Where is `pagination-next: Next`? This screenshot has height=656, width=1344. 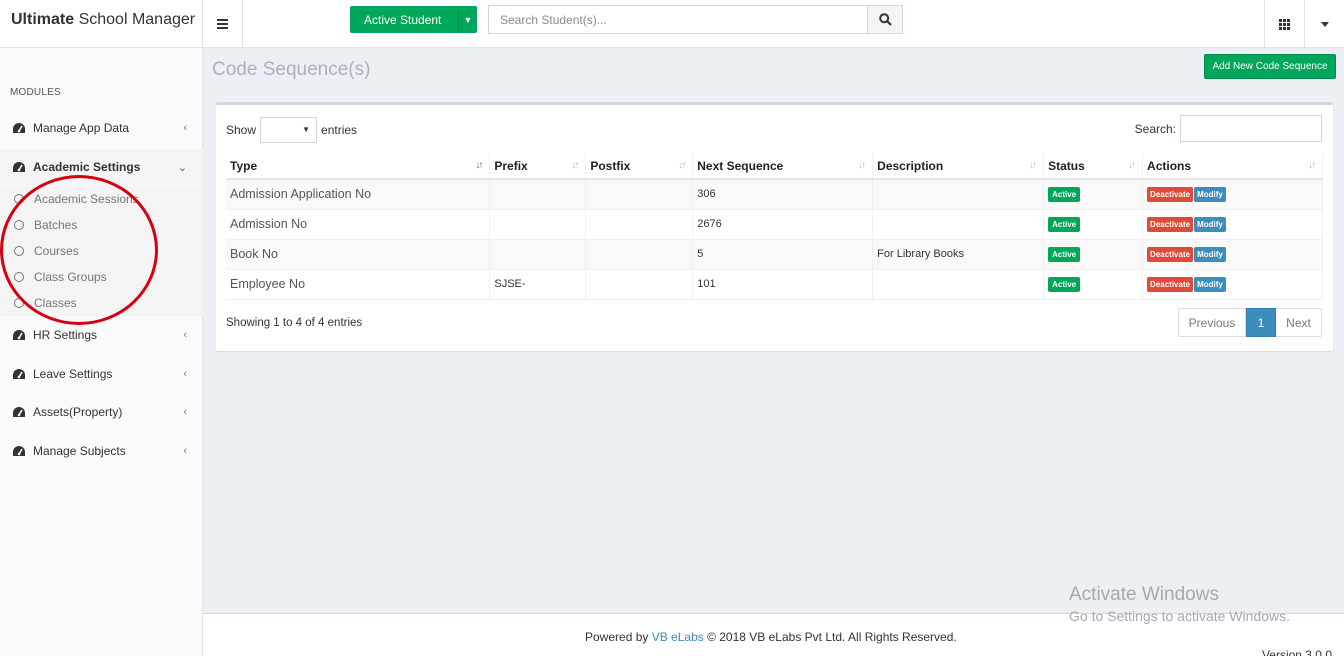
pagination-next: Next is located at coordinates (1299, 322).